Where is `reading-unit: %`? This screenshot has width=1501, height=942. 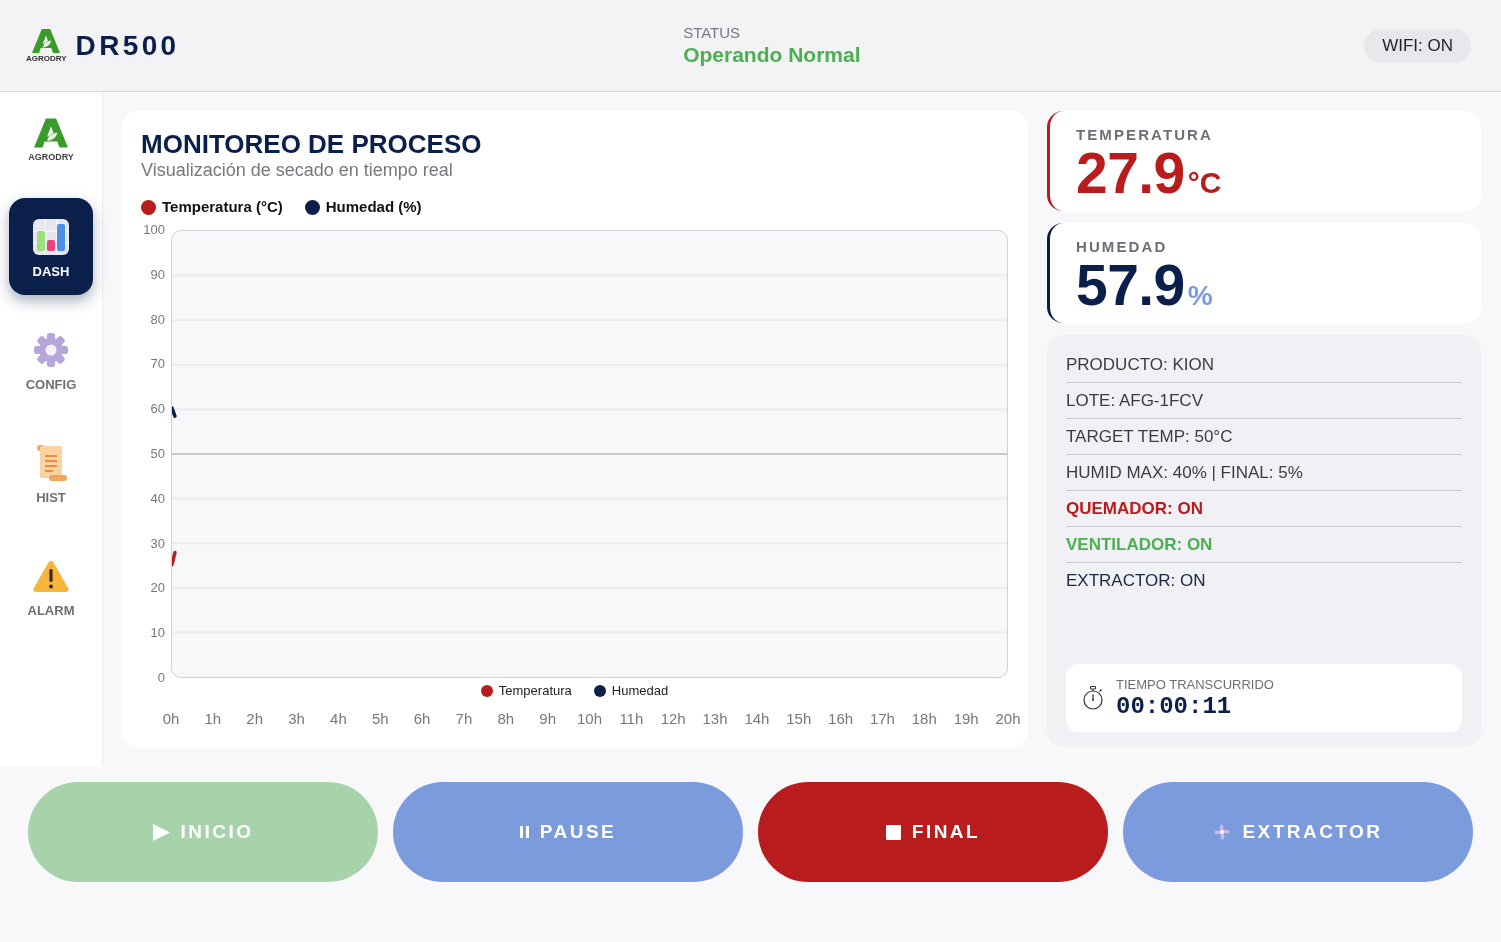 reading-unit: % is located at coordinates (1200, 296).